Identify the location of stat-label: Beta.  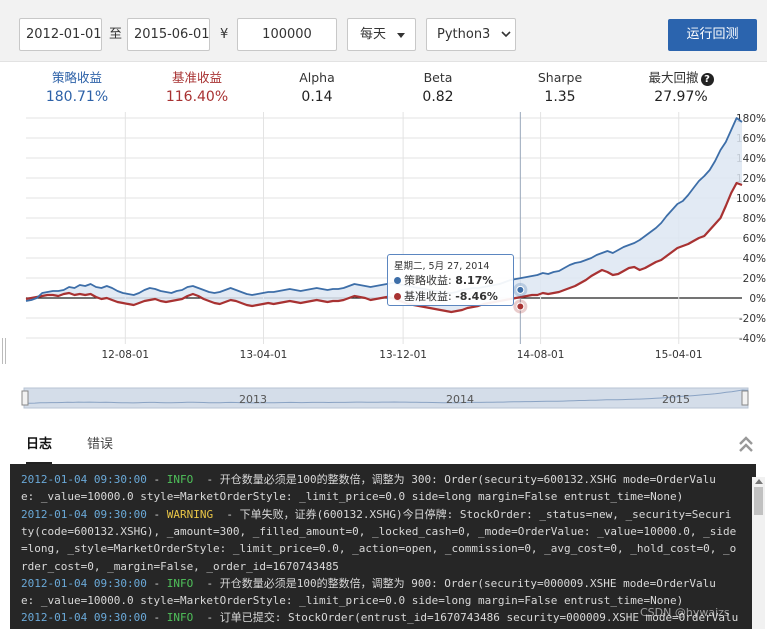
(438, 77).